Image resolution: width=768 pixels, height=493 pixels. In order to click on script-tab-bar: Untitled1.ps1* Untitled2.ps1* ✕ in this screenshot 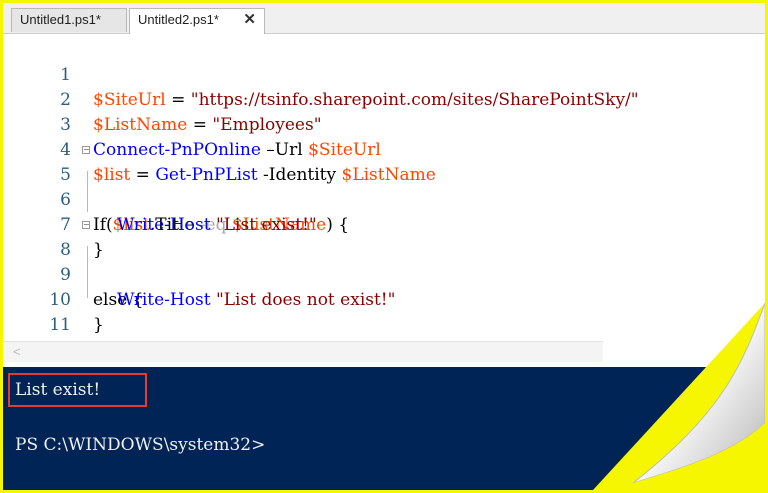, I will do `click(384, 18)`.